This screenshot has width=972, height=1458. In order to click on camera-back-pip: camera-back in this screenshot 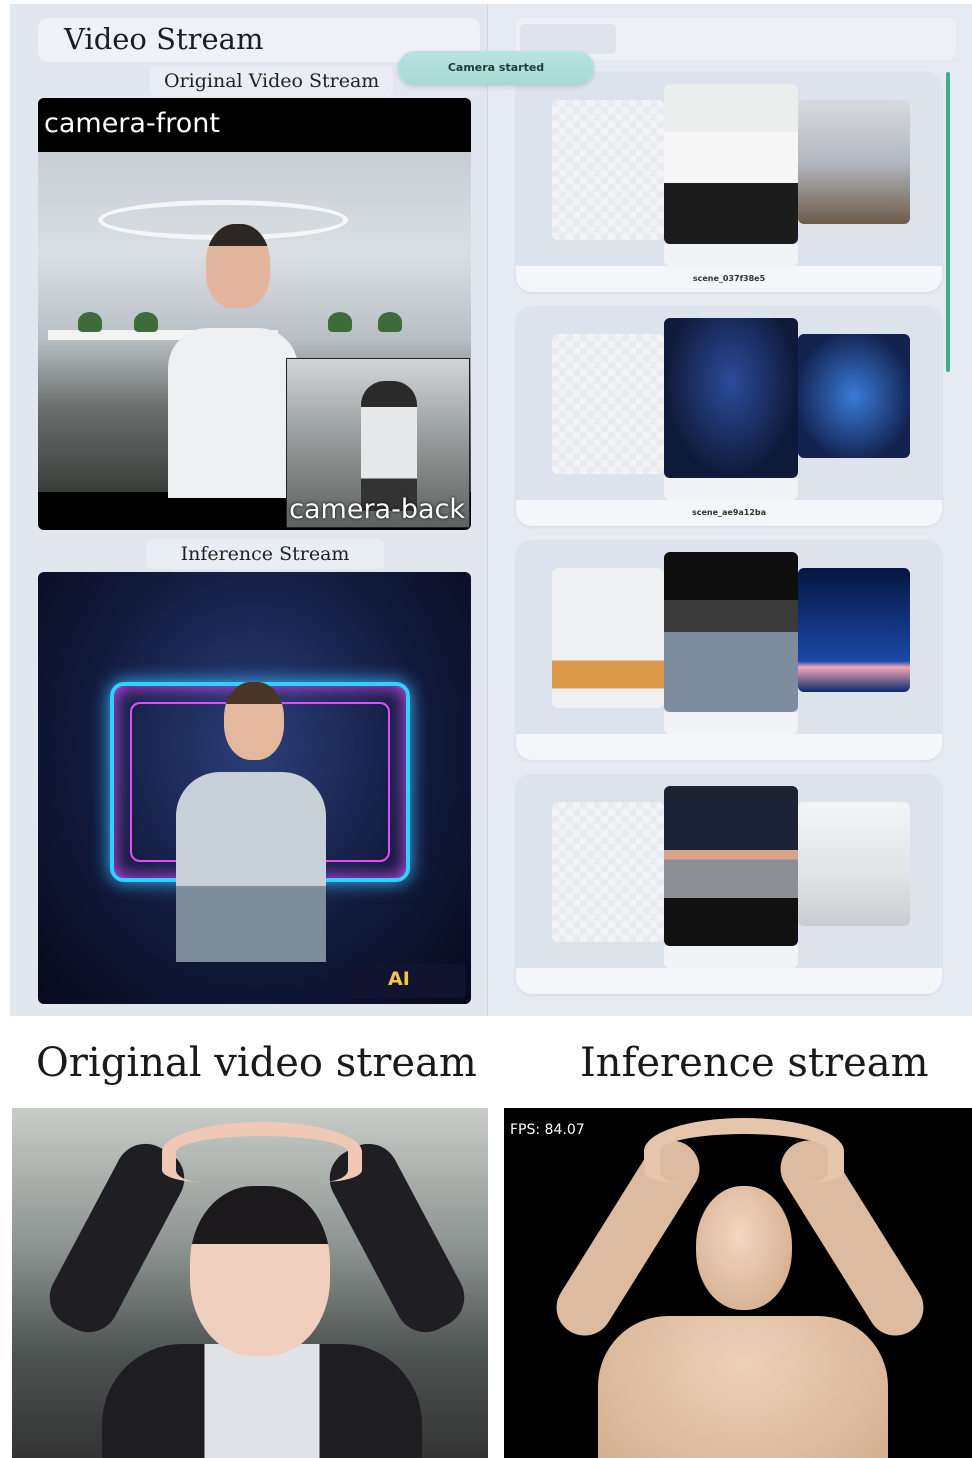, I will do `click(378, 443)`.